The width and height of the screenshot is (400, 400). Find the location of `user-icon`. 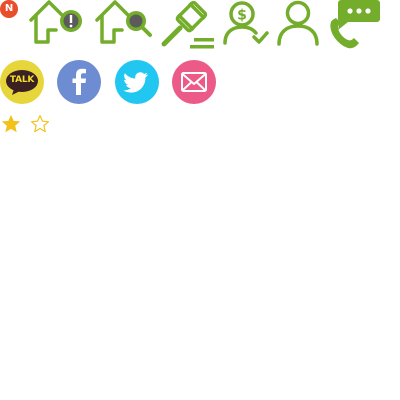

user-icon is located at coordinates (298, 23).